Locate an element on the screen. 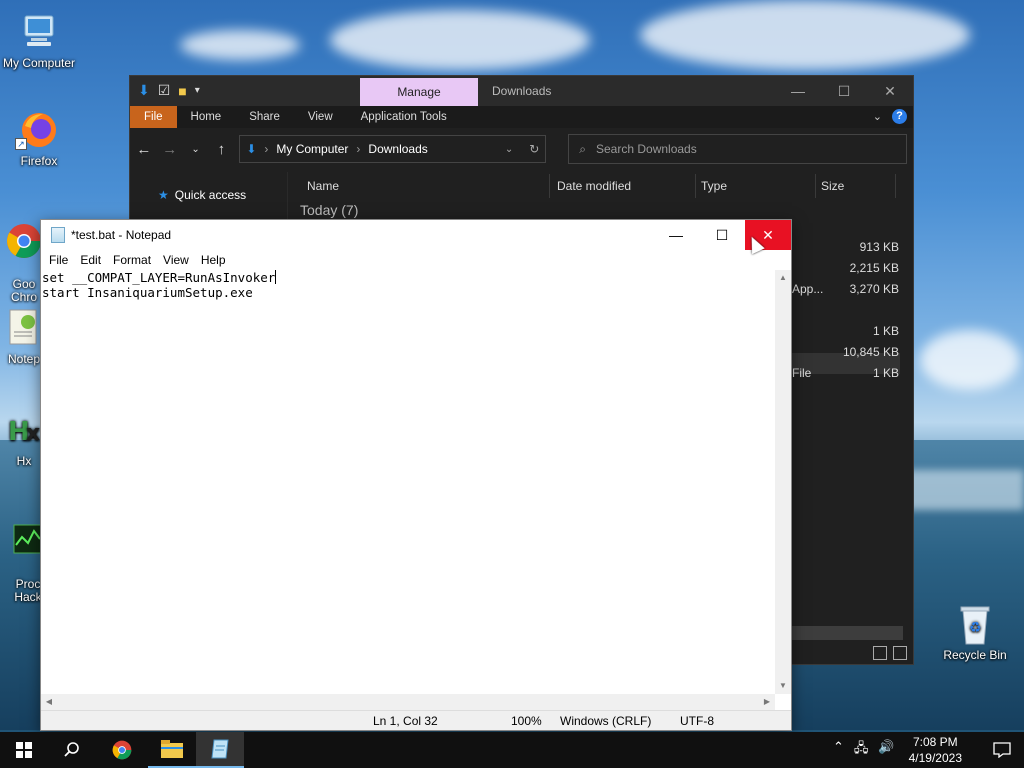 This screenshot has width=1024, height=768. tray-icons: ⌃ 🖧 🔊 is located at coordinates (864, 750).